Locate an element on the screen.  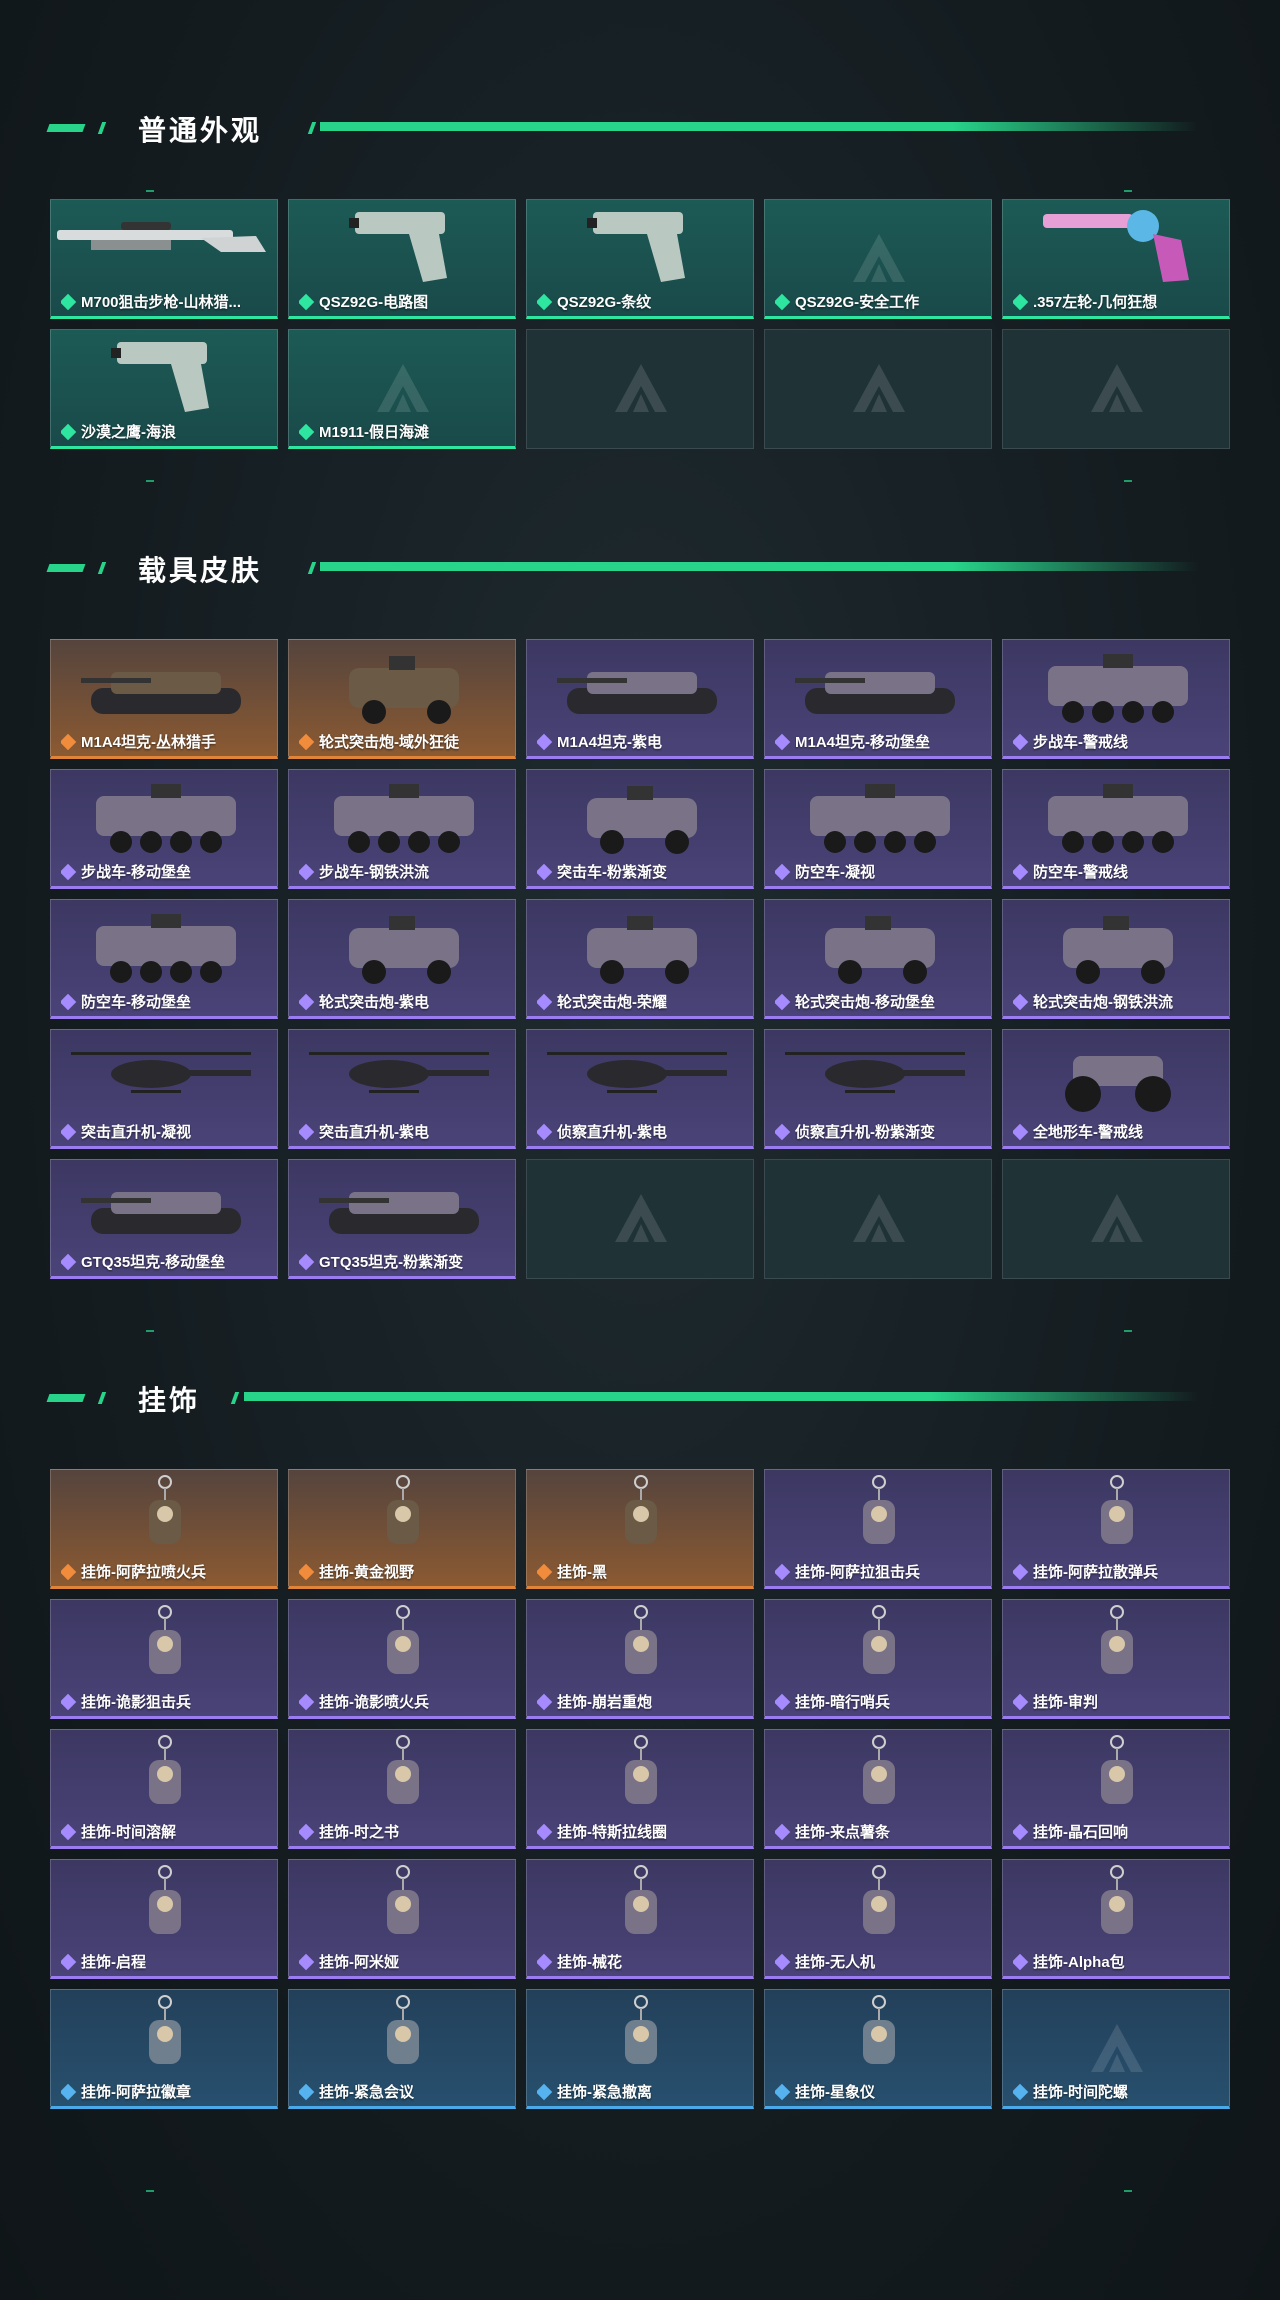
item-card: 挂饰-诡影喷火兵 is located at coordinates (402, 1659).